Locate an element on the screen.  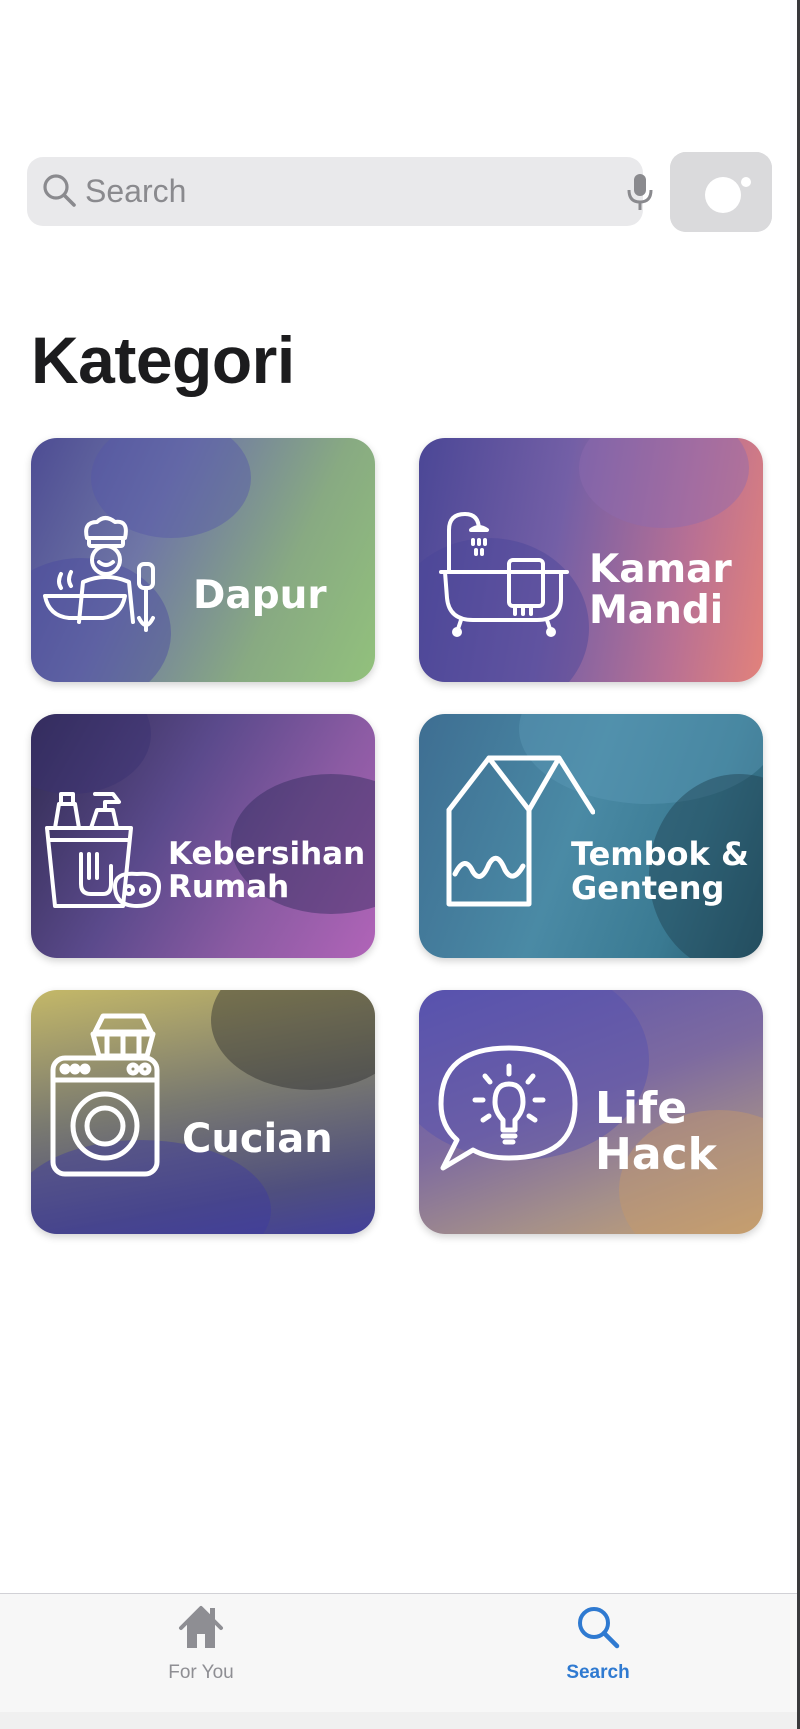
camera-button is located at coordinates (721, 192).